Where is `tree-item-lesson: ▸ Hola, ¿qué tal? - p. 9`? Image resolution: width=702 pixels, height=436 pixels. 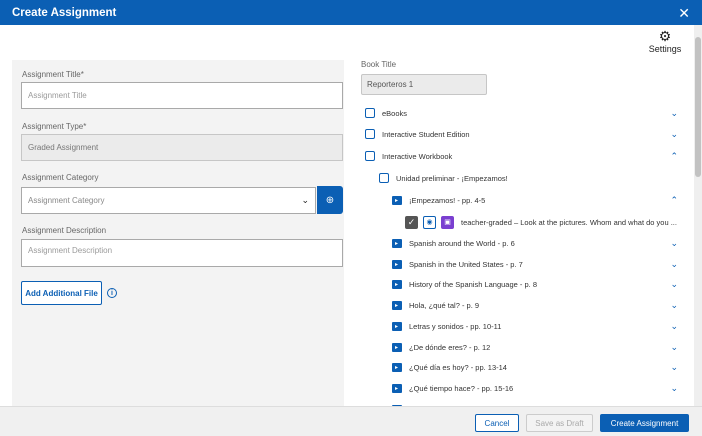 tree-item-lesson: ▸ Hola, ¿qué tal? - p. 9 is located at coordinates (435, 305).